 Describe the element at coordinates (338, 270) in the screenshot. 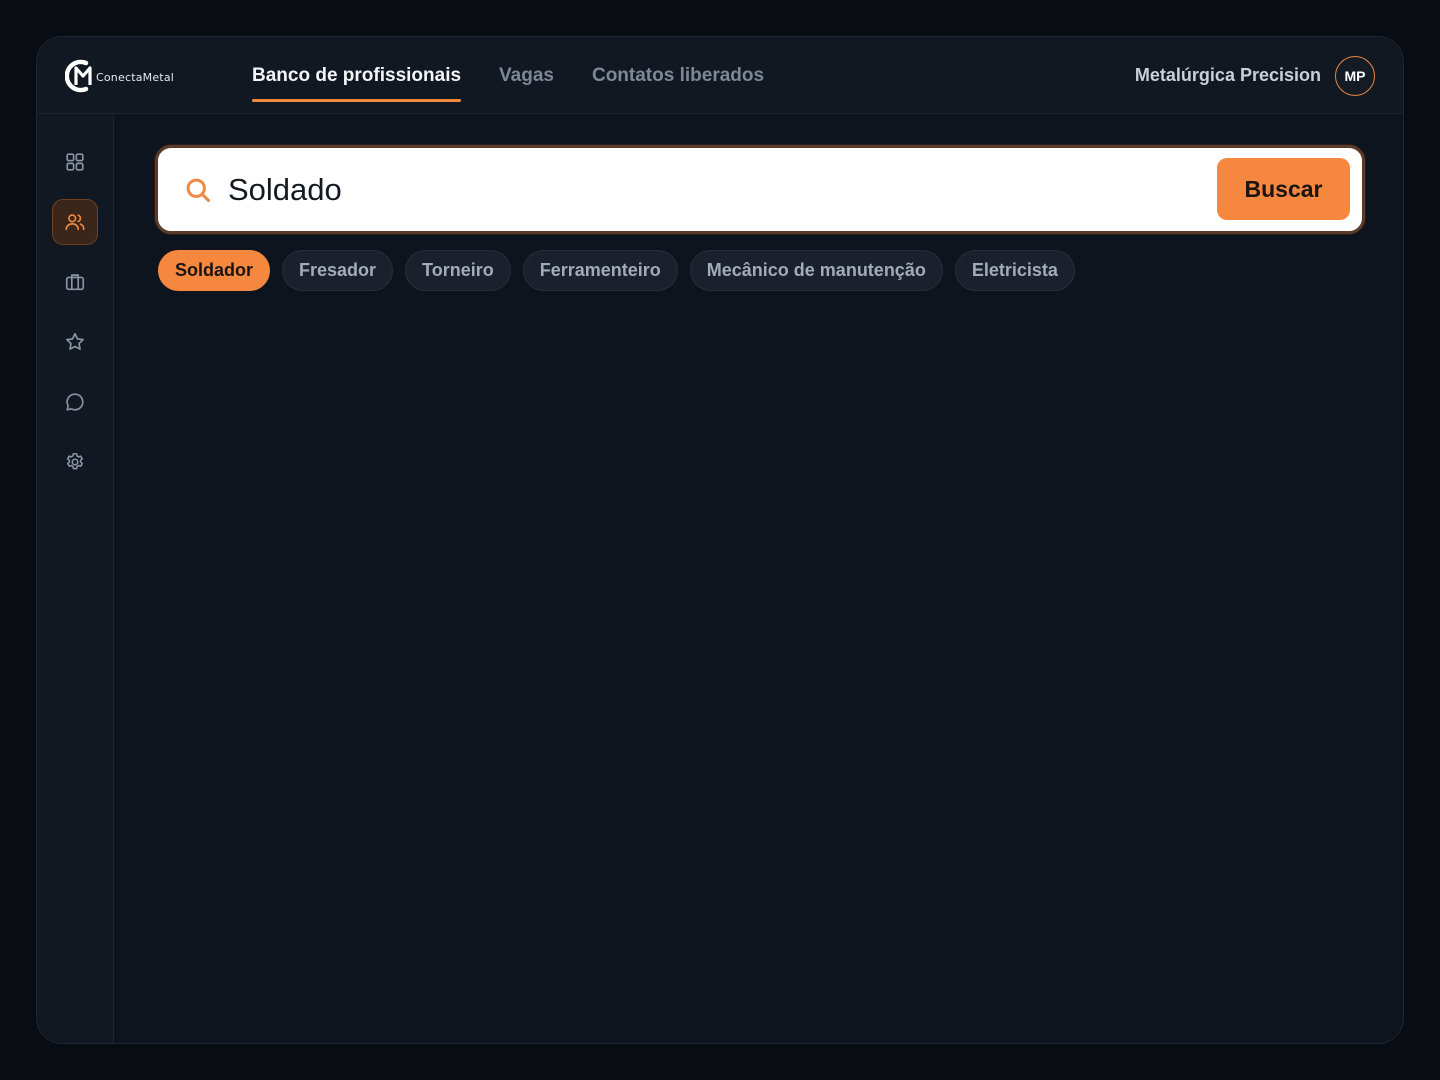

I see `chip-fresador: Fresador` at that location.